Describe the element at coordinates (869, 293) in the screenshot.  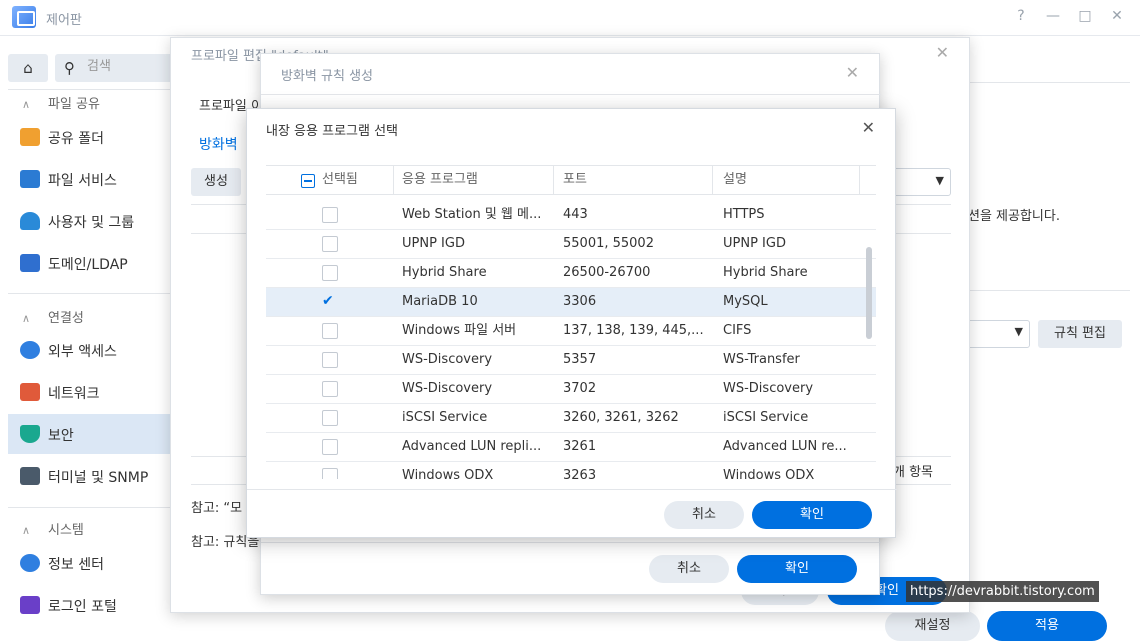
I see `scrollbar` at that location.